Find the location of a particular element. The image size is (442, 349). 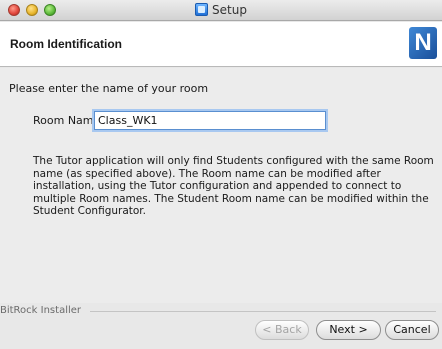

setup-app-icon is located at coordinates (202, 9).